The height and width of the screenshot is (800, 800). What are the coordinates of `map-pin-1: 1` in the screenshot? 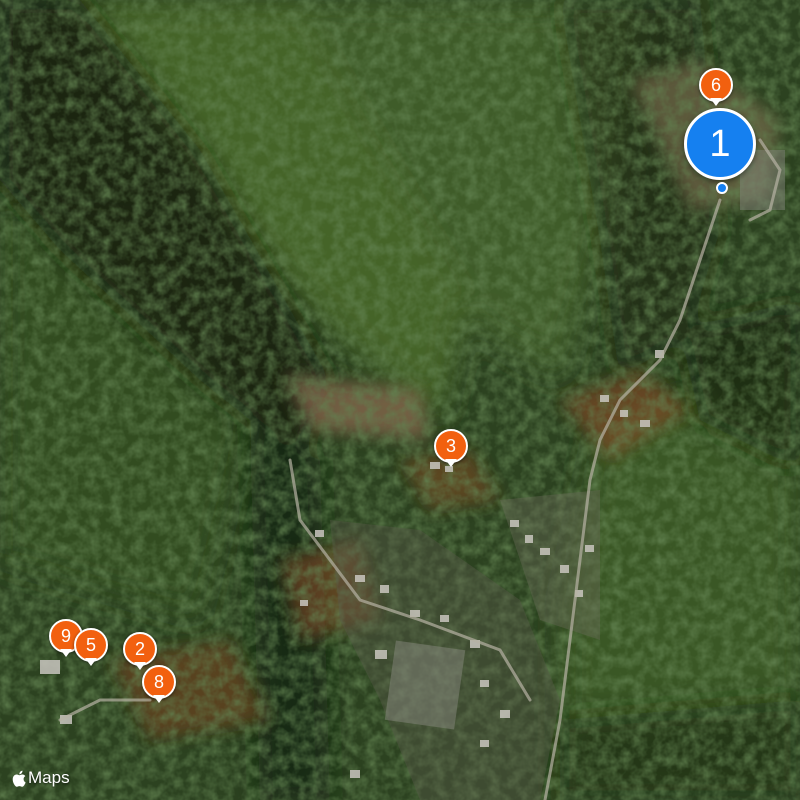 It's located at (720, 151).